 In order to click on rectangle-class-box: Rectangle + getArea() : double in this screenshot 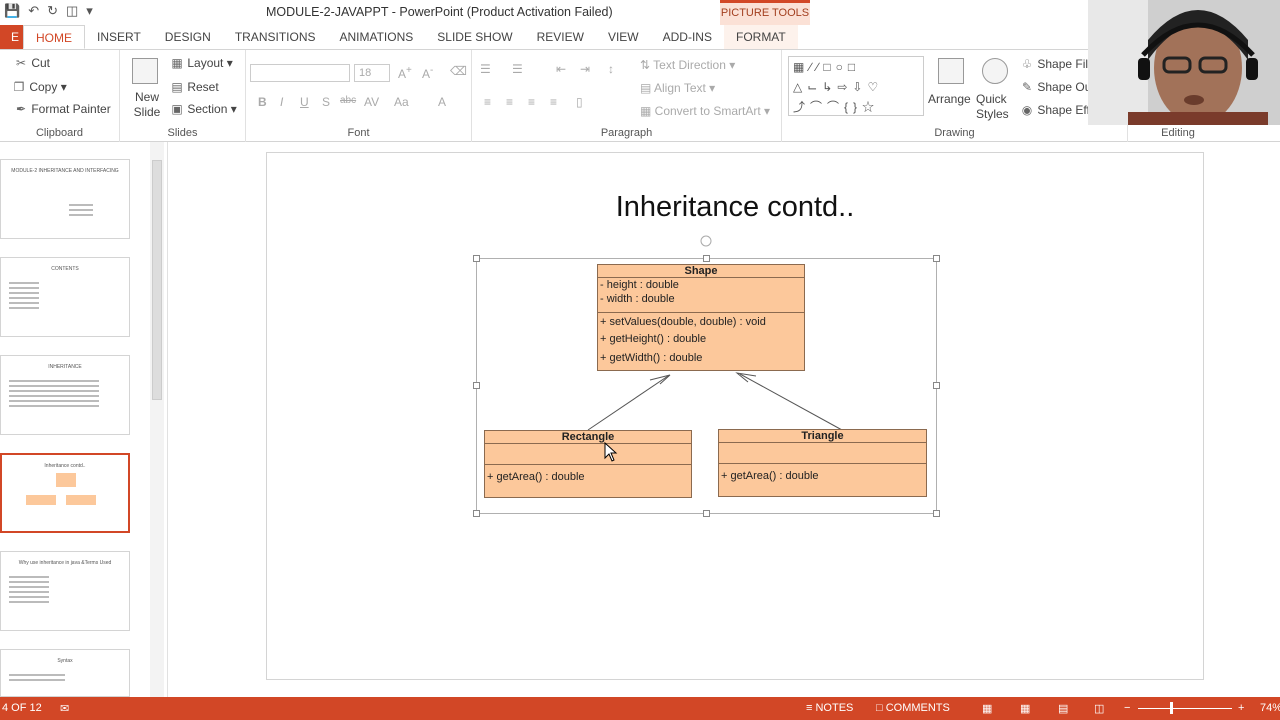, I will do `click(588, 464)`.